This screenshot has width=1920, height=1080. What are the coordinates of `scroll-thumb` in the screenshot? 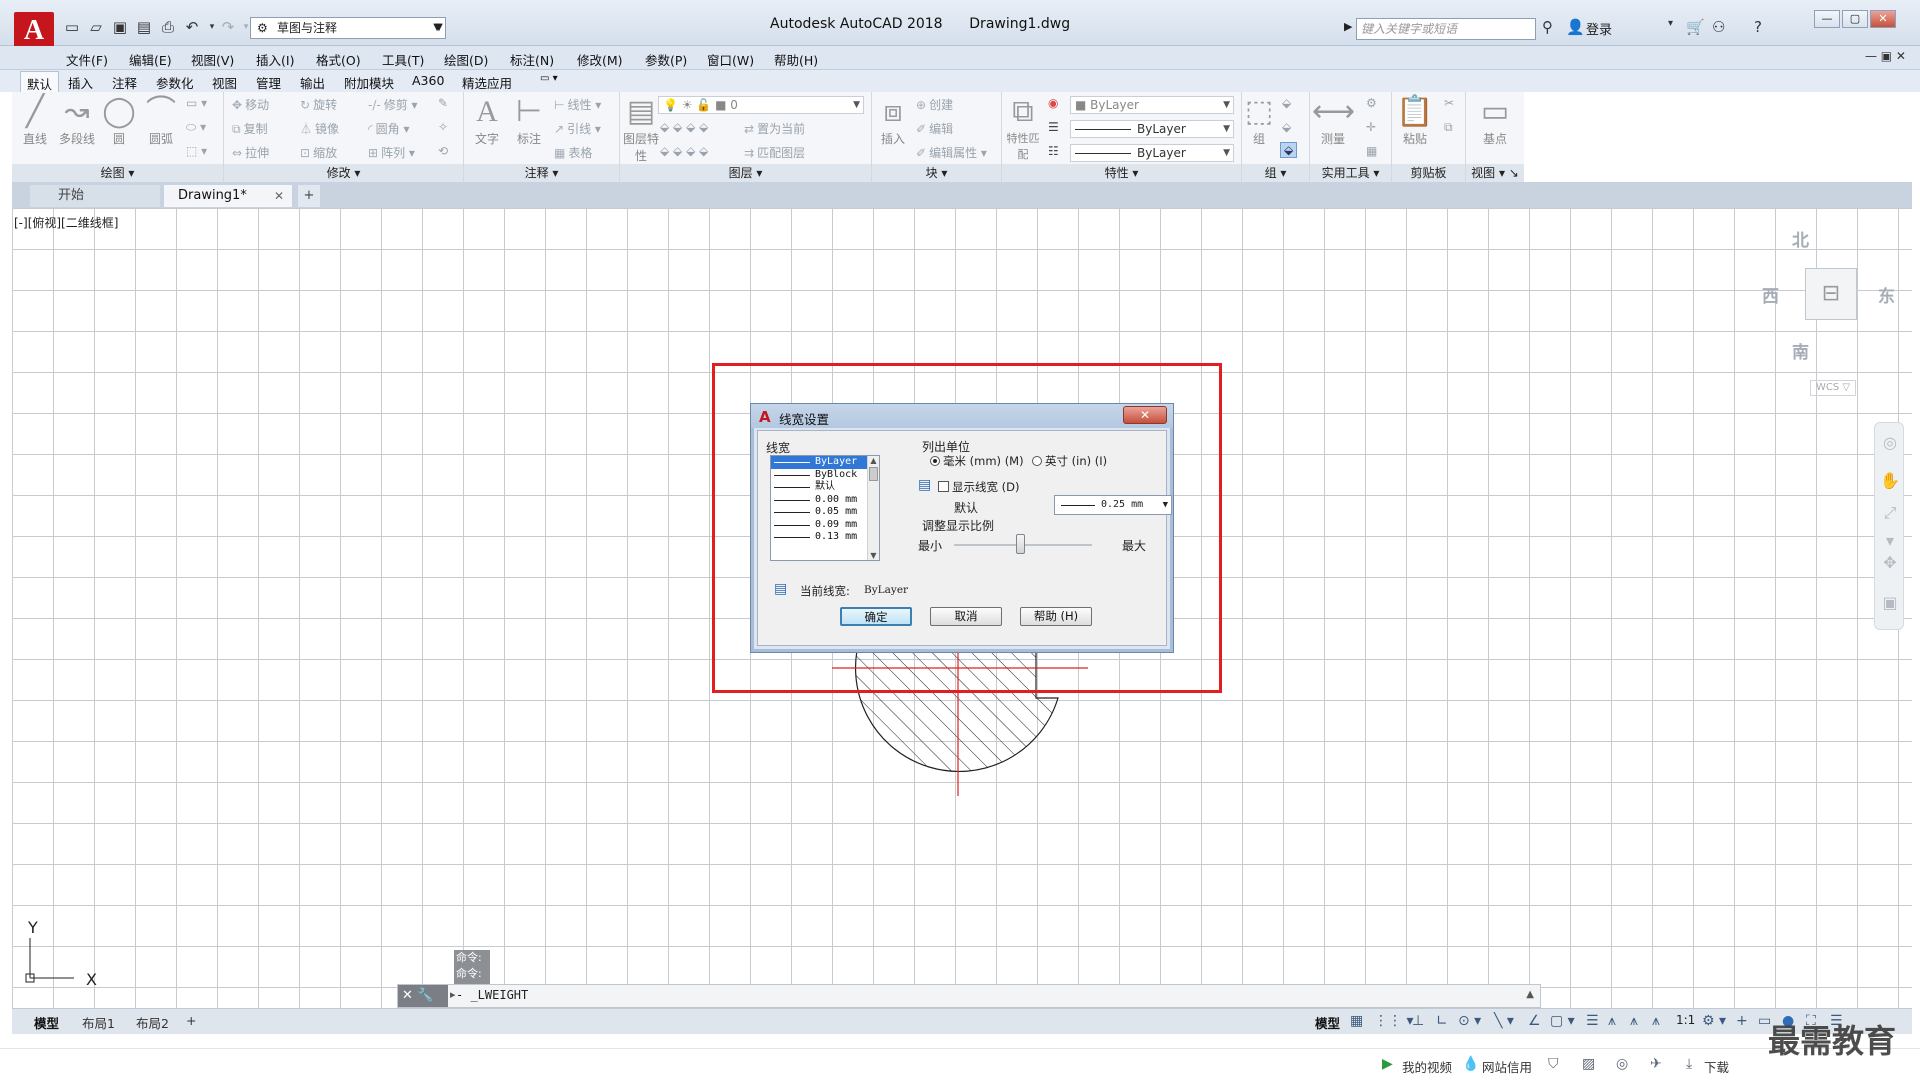 It's located at (873, 474).